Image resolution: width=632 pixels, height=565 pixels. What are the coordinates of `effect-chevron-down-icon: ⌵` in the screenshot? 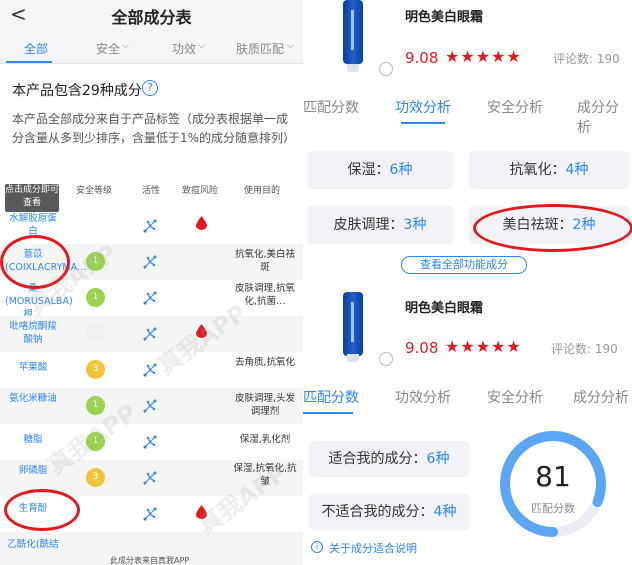 It's located at (201, 46).